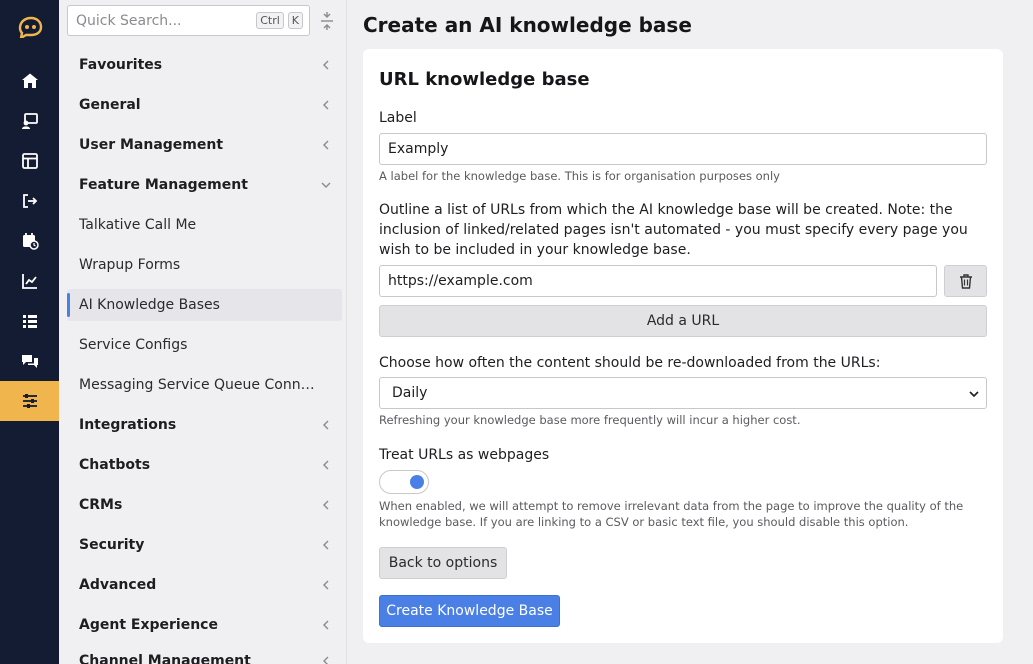 This screenshot has width=1033, height=664. What do you see at coordinates (29, 401) in the screenshot?
I see `settings-sliders-icon` at bounding box center [29, 401].